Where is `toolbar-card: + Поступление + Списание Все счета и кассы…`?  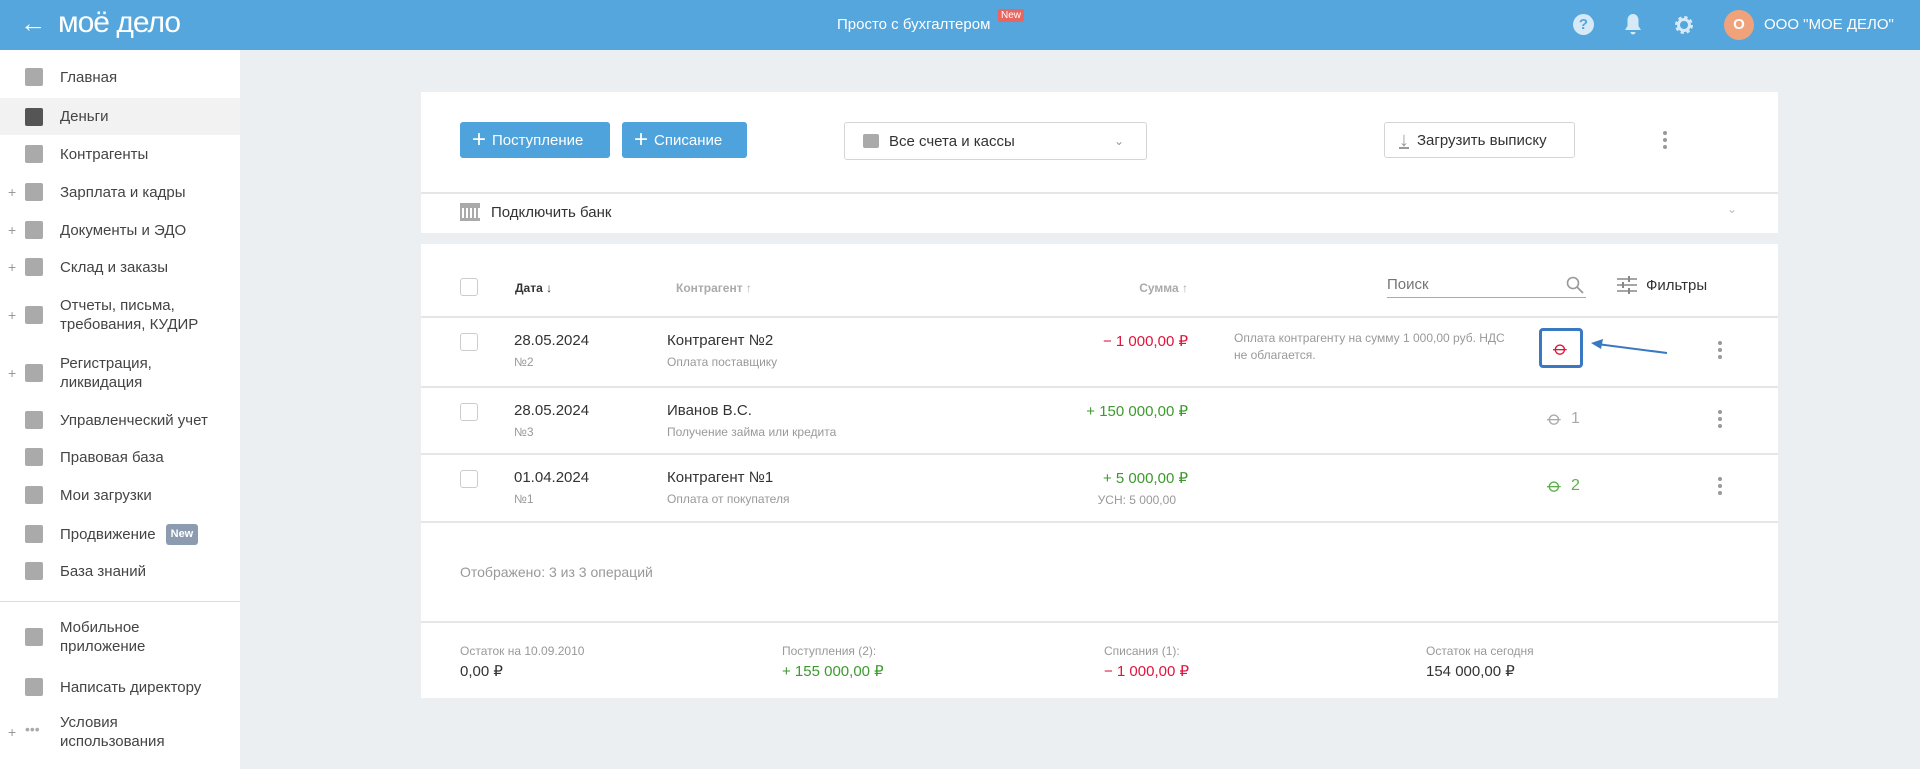
toolbar-card: + Поступление + Списание Все счета и кассы… is located at coordinates (1099, 162).